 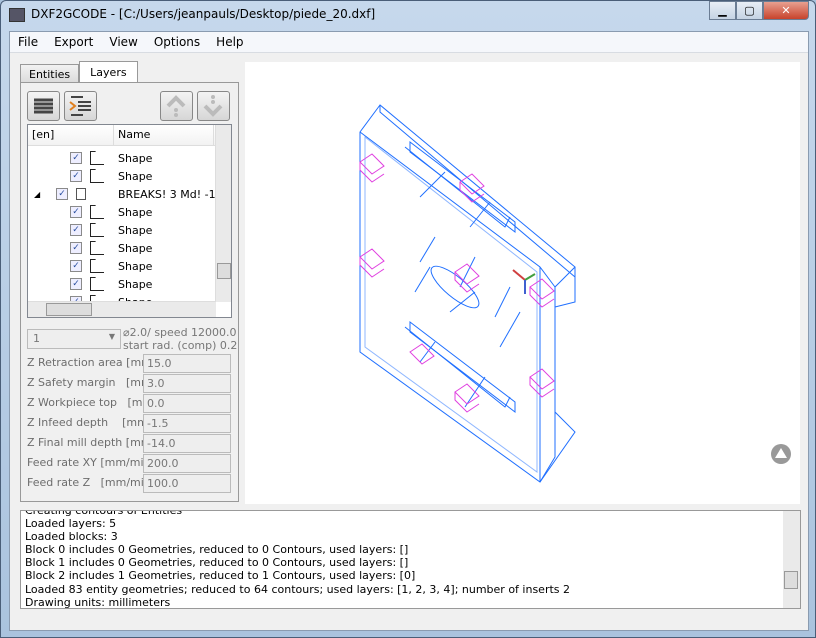 I want to click on indent-list-icon, so click(x=80, y=106).